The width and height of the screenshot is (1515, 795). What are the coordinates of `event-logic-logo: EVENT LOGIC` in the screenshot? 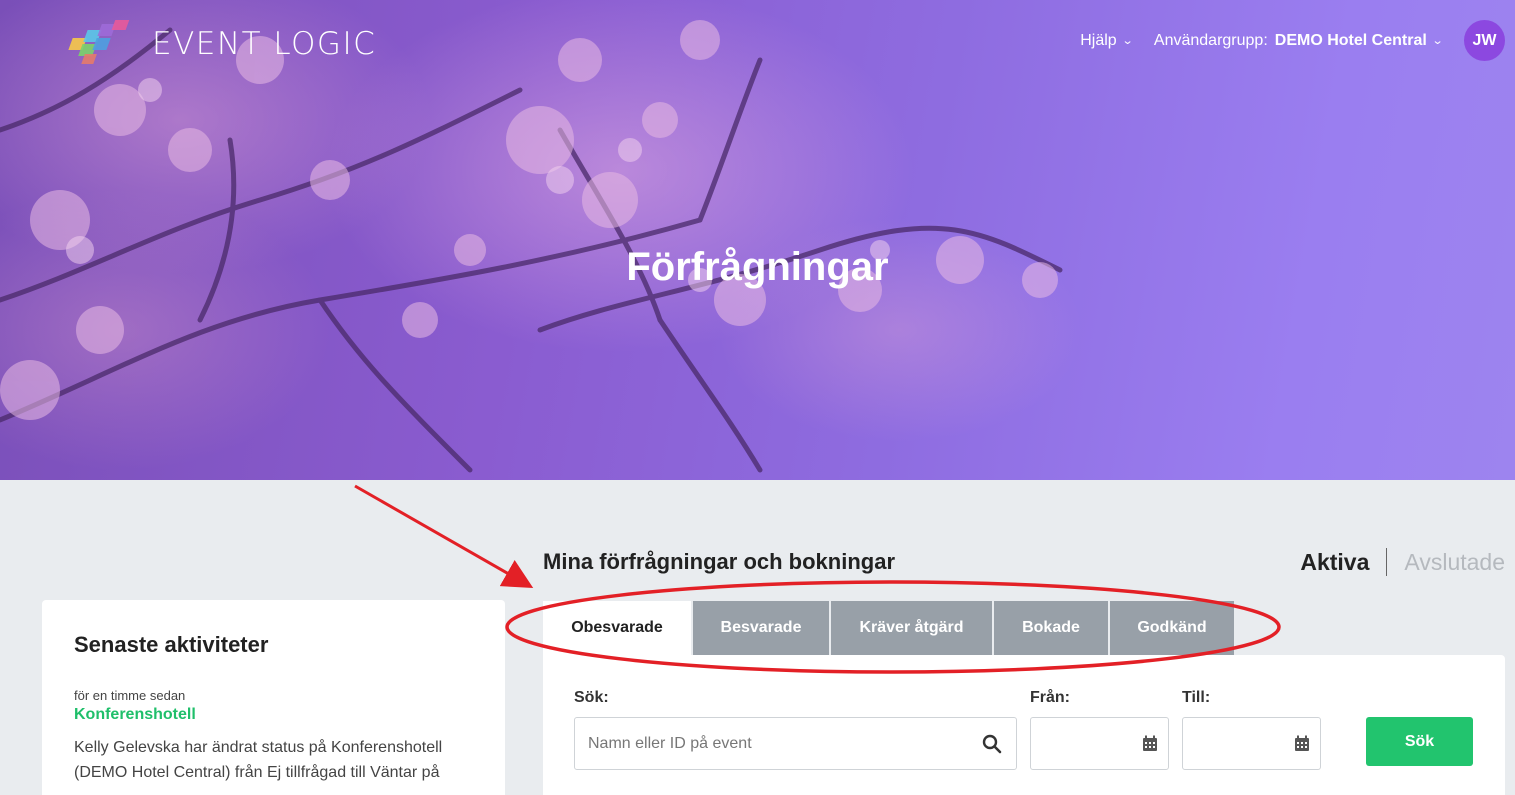 It's located at (218, 44).